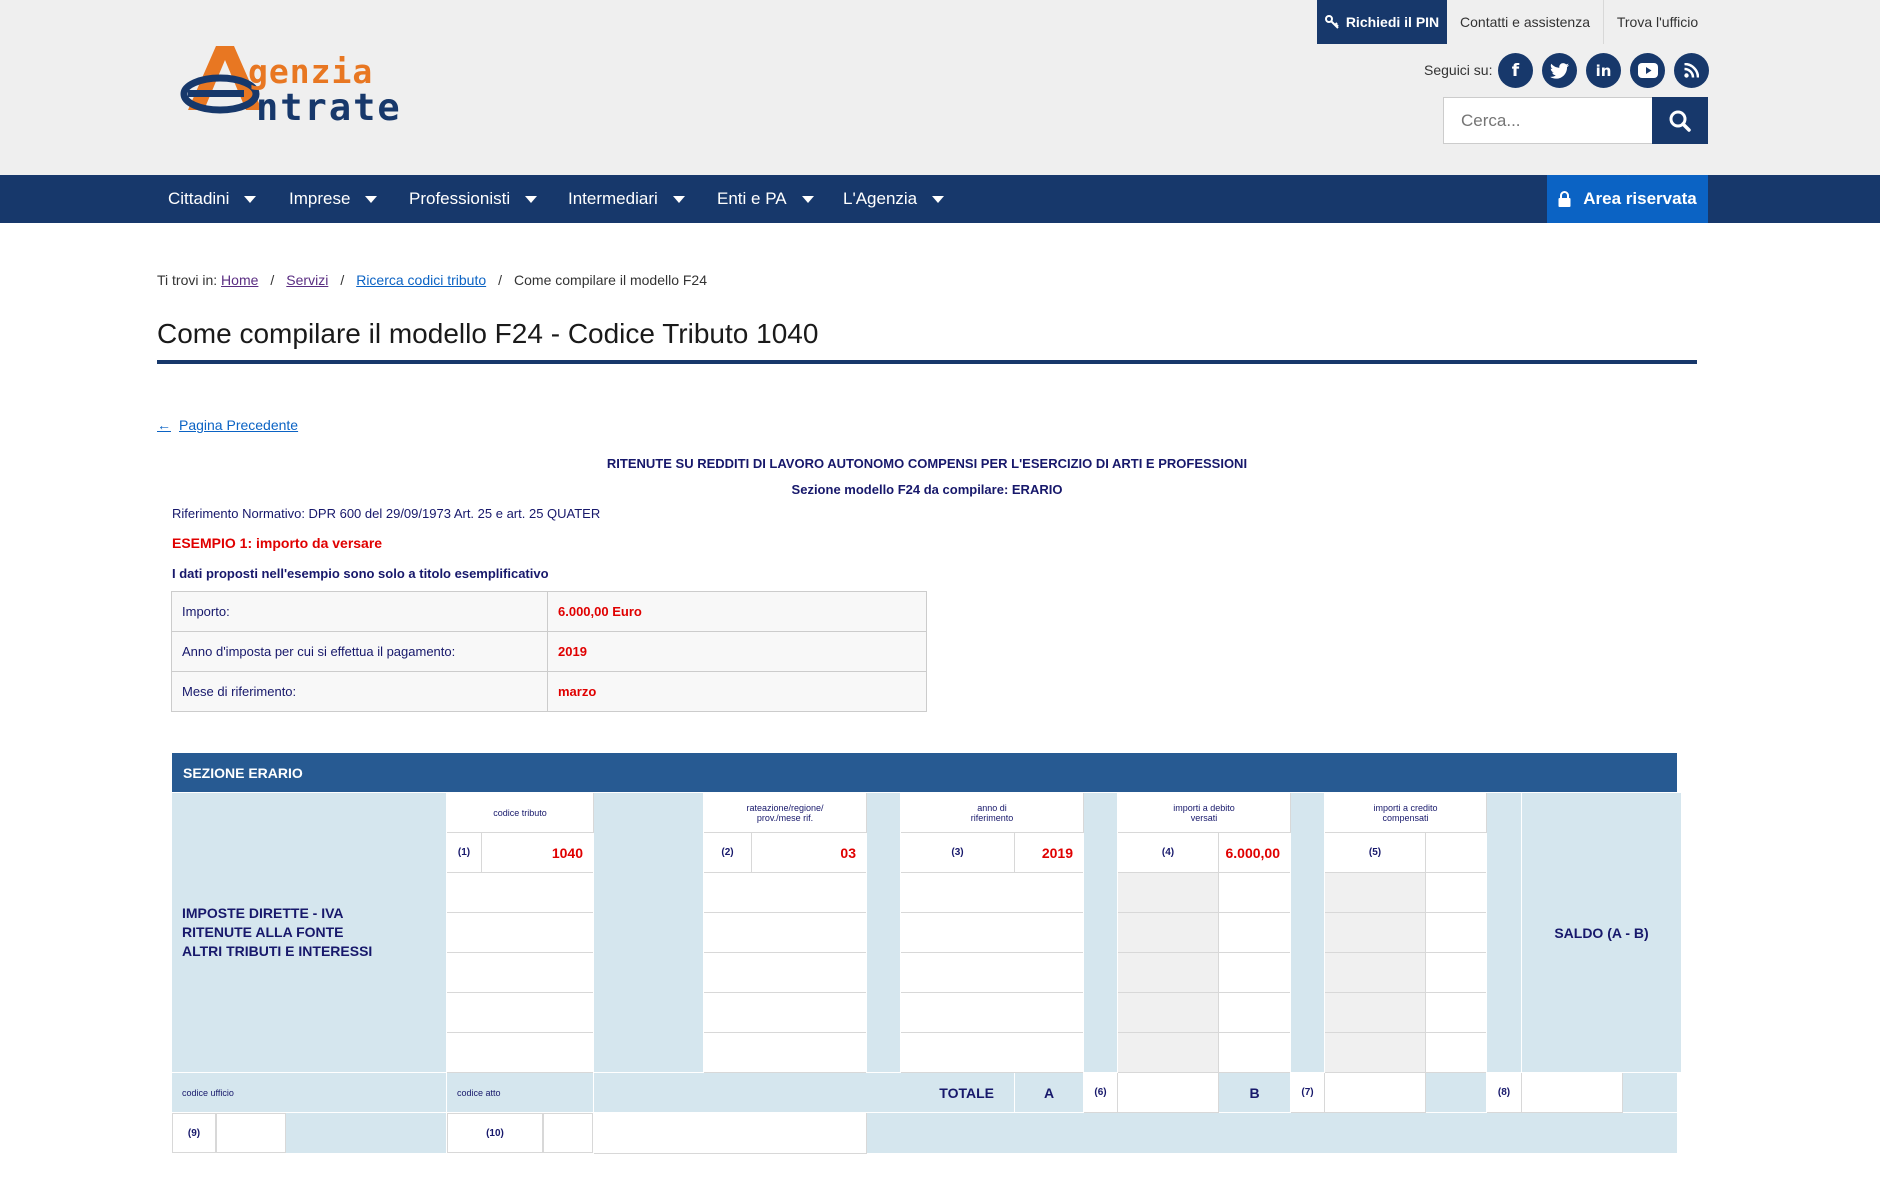  I want to click on arrow-left-icon: ←, so click(164, 425).